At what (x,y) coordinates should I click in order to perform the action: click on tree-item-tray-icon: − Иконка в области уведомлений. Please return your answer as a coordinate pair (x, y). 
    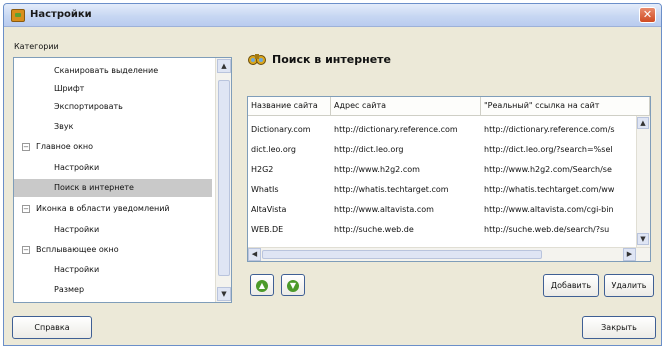
    Looking at the image, I should click on (113, 209).